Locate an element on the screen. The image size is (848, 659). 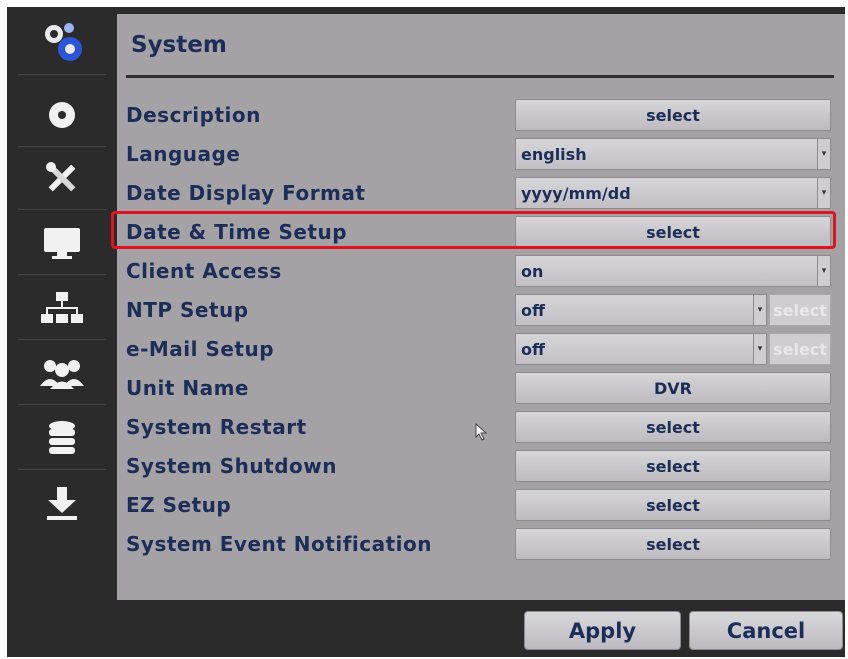
label-ez-setup: EZ Setup is located at coordinates (179, 505).